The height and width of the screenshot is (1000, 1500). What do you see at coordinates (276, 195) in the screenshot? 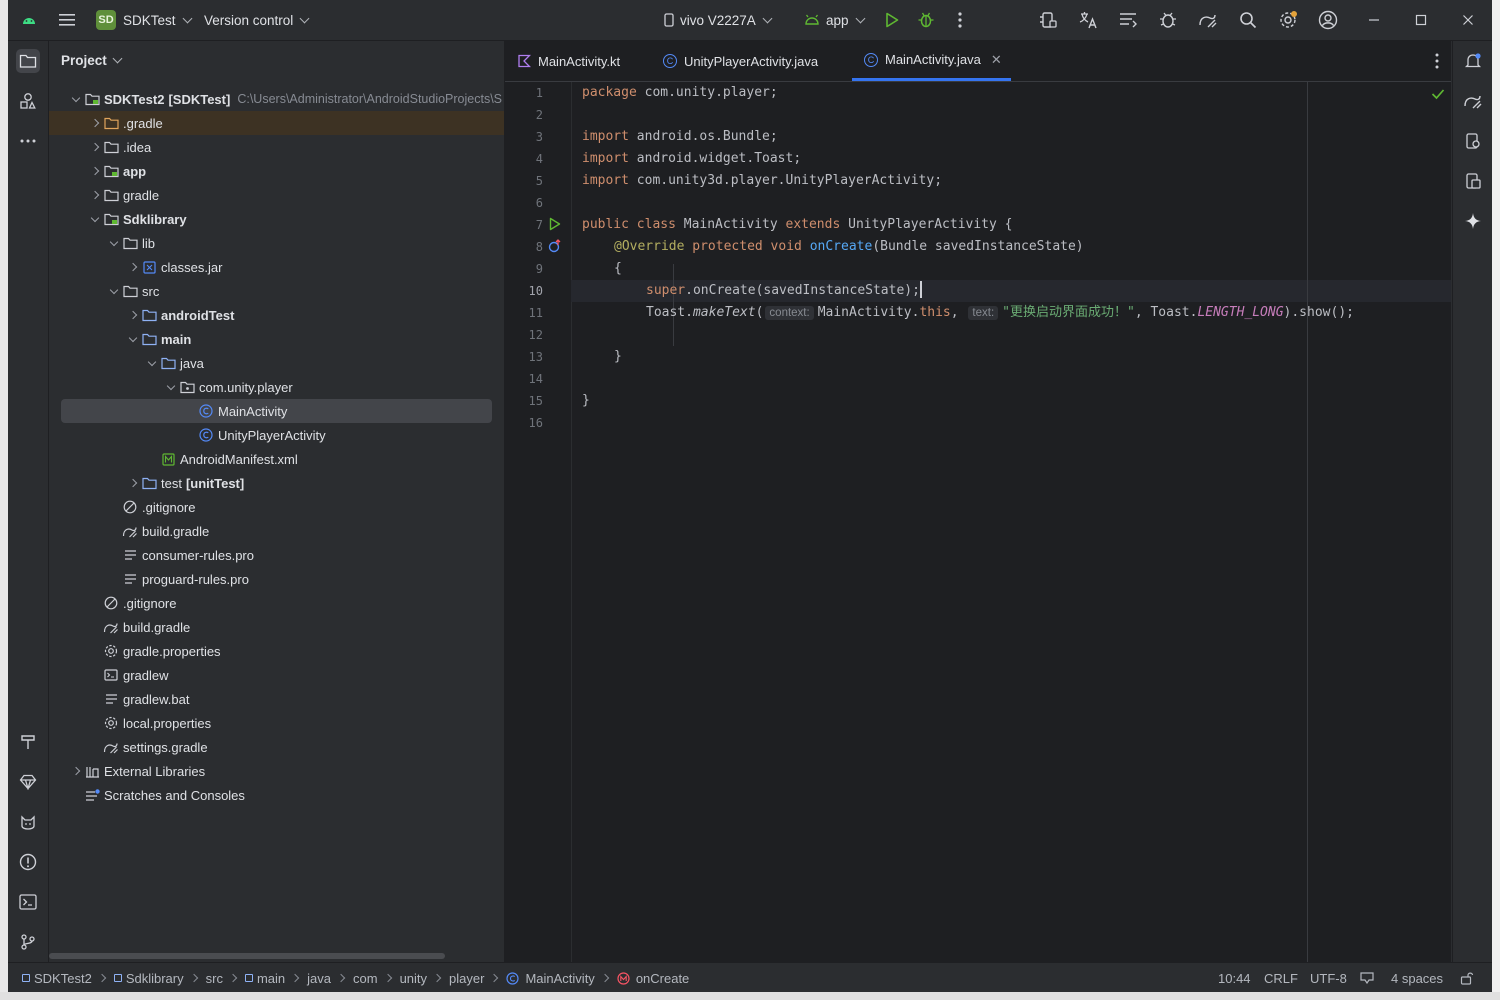
I see `tree-item: gradle` at bounding box center [276, 195].